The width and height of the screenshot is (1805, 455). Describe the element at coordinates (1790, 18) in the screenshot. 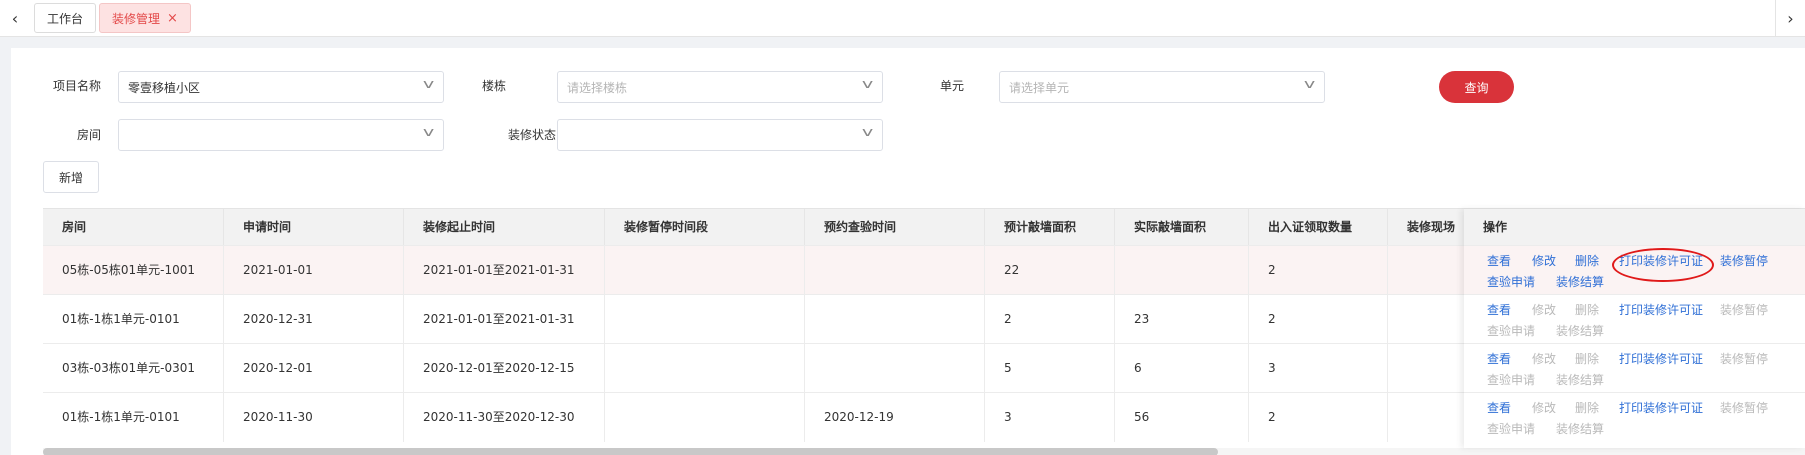

I see `chevron-right-icon: ›` at that location.